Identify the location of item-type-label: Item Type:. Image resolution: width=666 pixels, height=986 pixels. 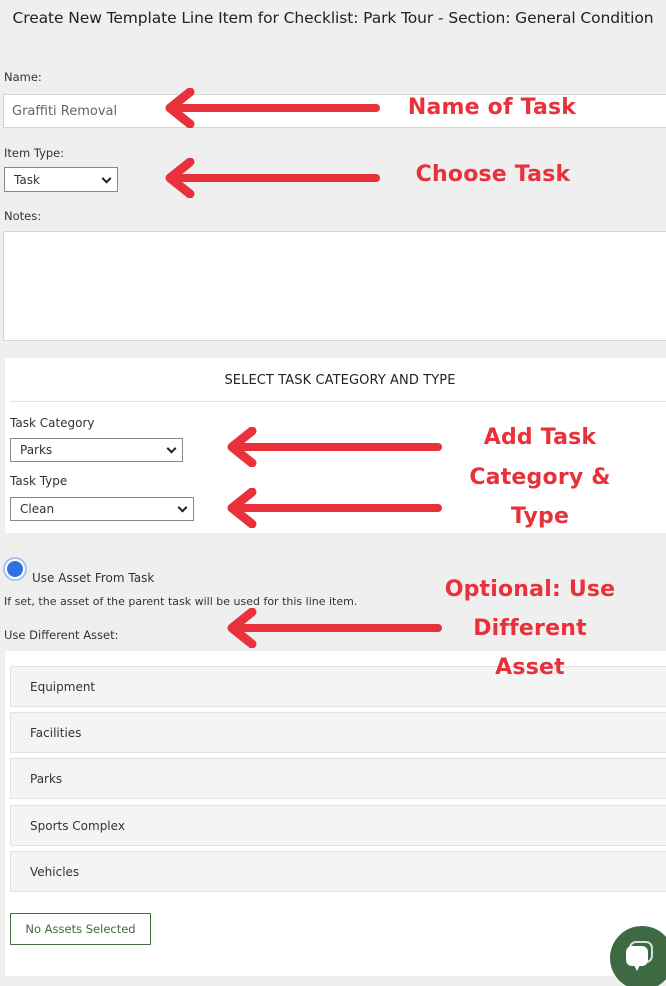
(34, 153).